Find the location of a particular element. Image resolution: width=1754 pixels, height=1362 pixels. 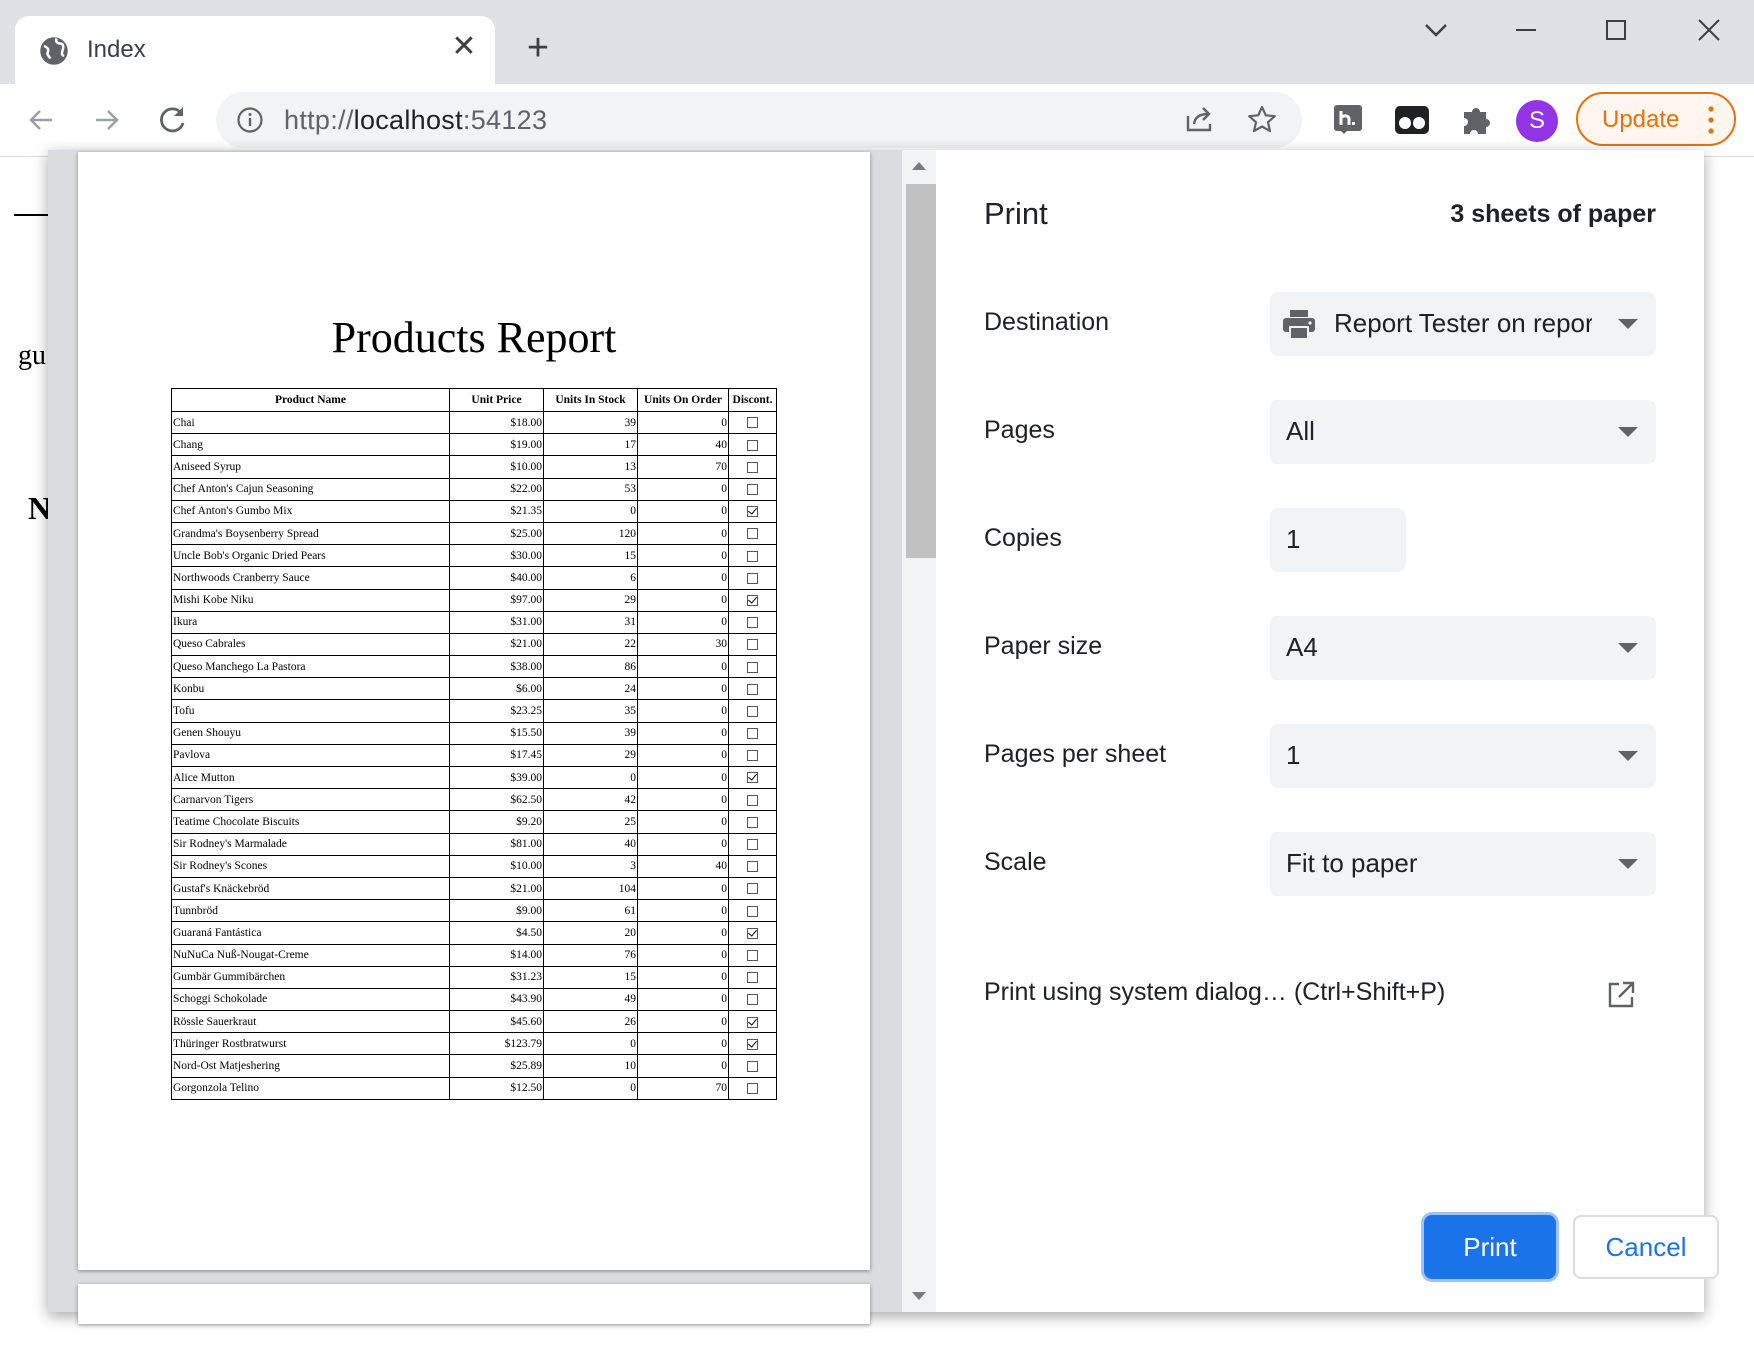

back-icon is located at coordinates (42, 120).